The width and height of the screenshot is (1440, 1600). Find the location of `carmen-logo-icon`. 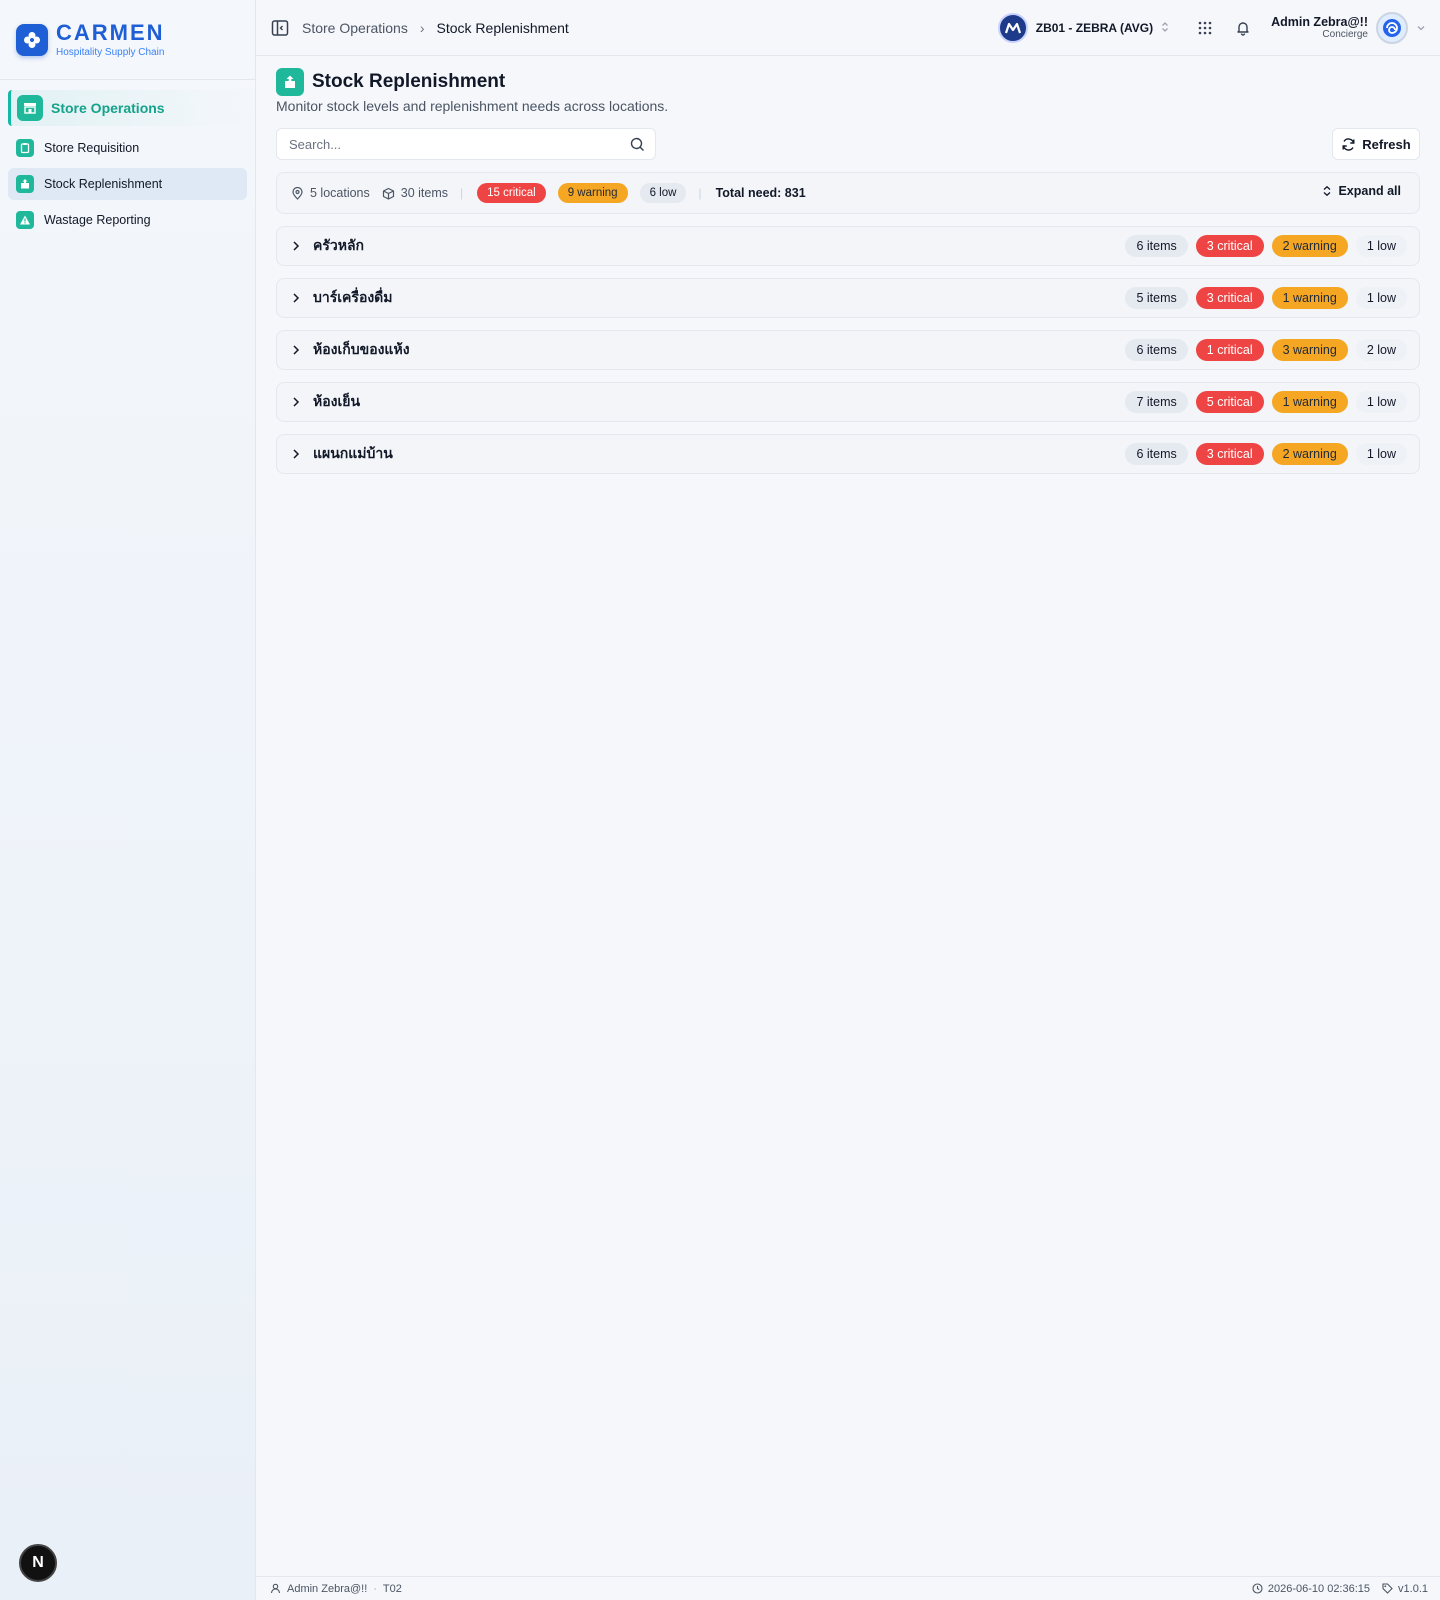

carmen-logo-icon is located at coordinates (32, 39).